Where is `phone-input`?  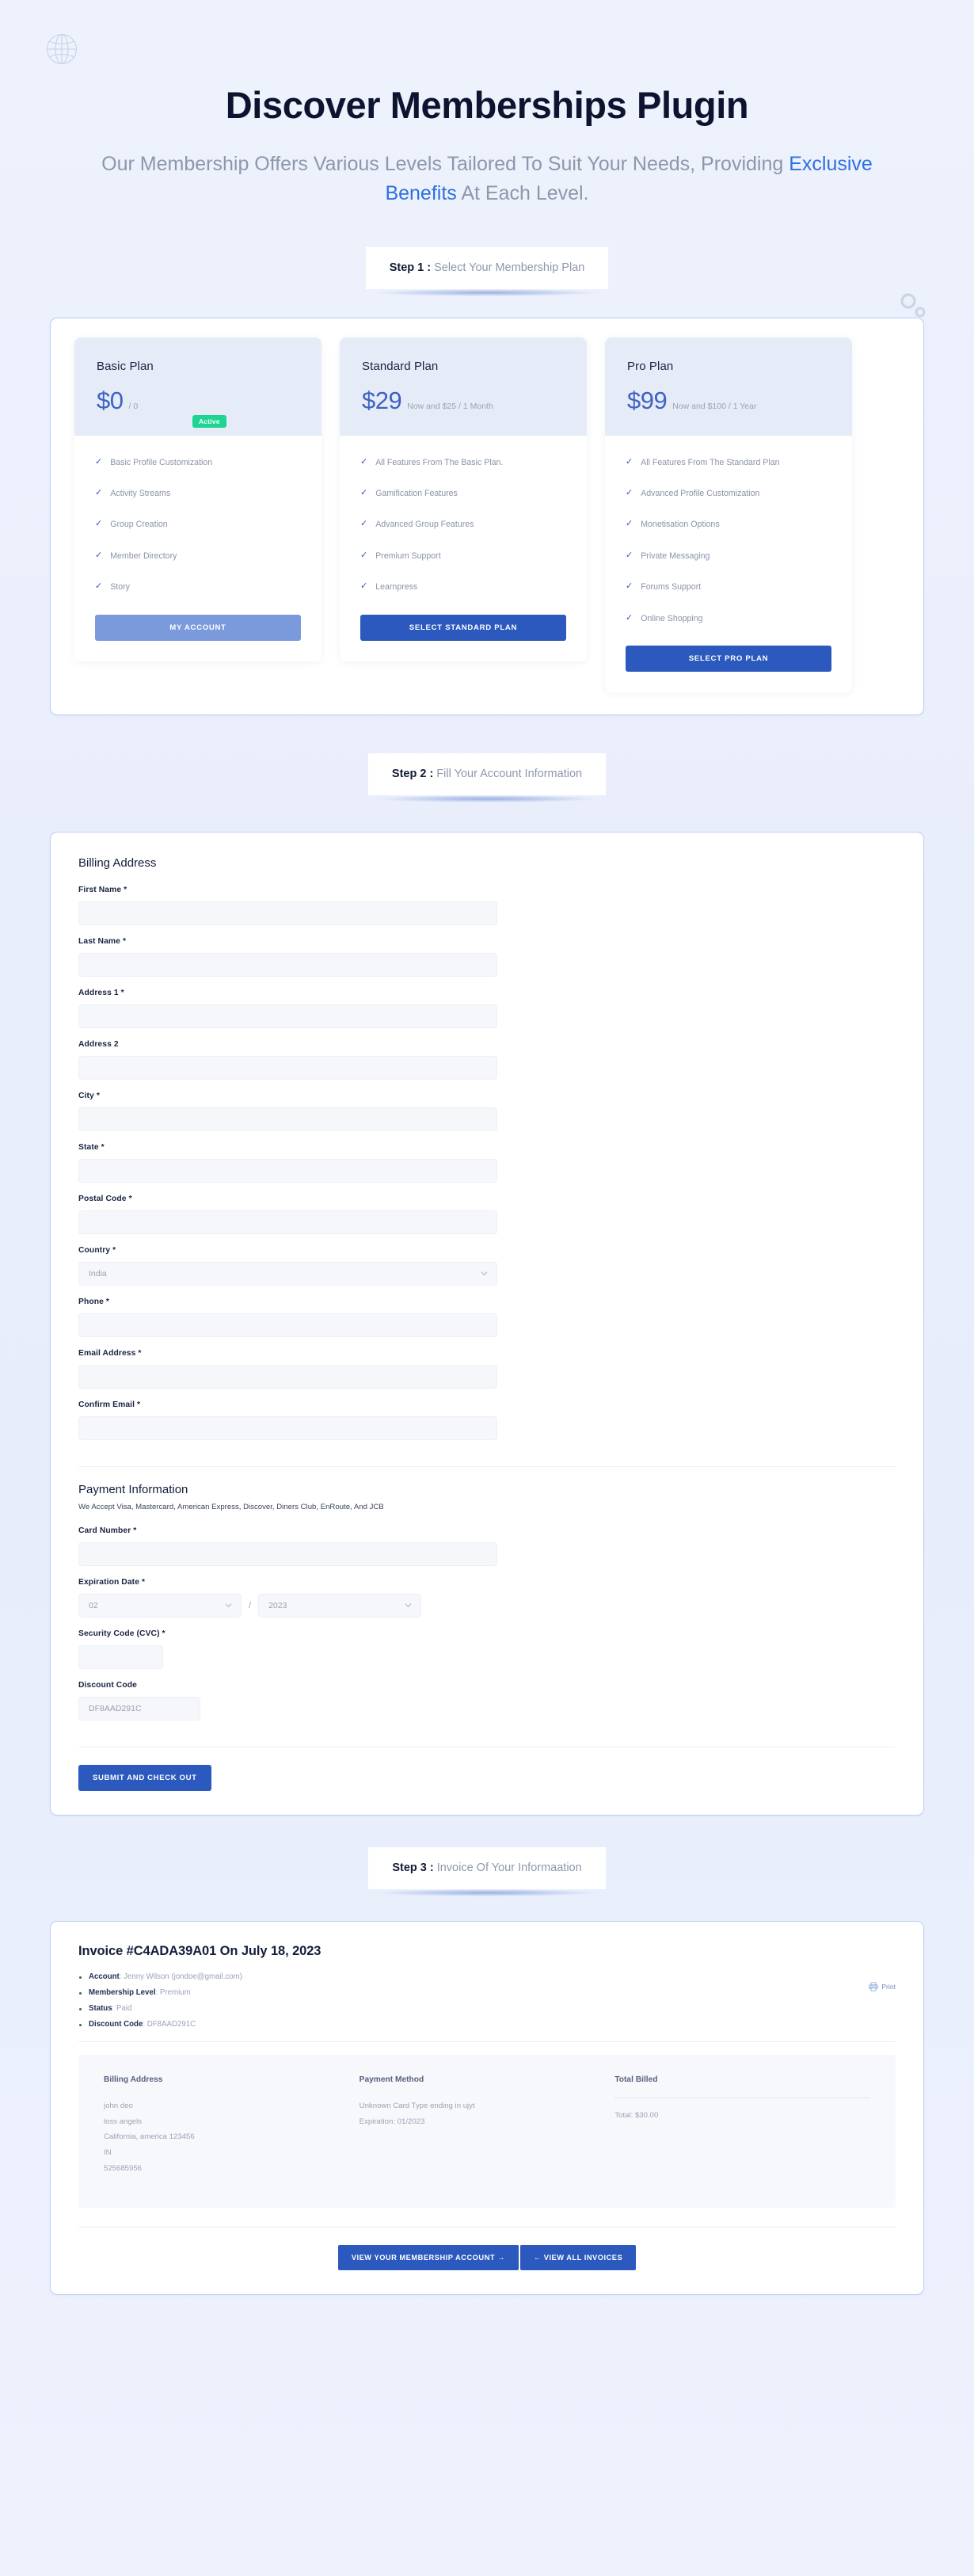
phone-input is located at coordinates (287, 1325).